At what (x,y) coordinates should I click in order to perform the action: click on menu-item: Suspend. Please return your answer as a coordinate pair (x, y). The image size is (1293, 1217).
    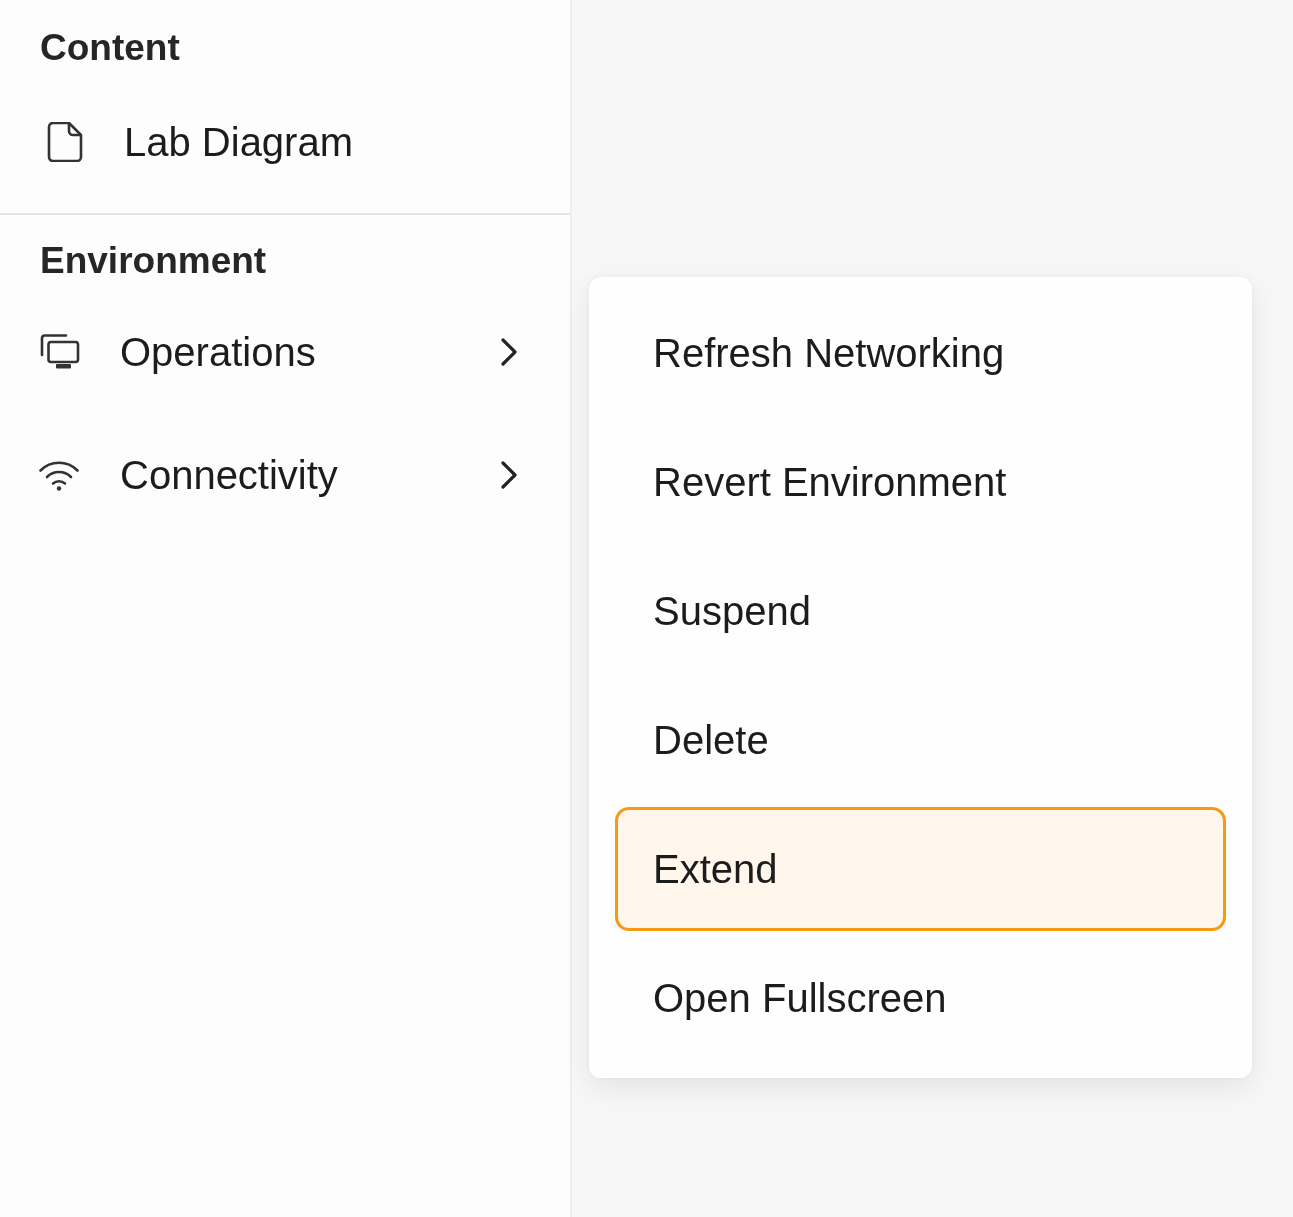
    Looking at the image, I should click on (920, 611).